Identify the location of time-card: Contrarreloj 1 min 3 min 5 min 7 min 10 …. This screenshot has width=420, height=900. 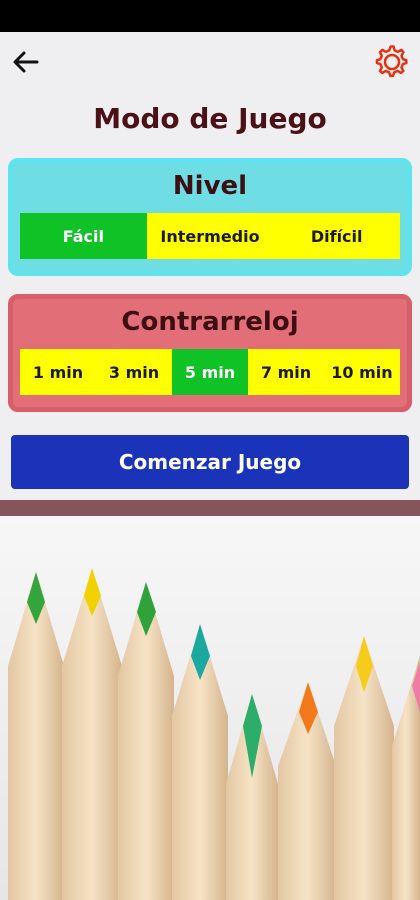
(210, 353).